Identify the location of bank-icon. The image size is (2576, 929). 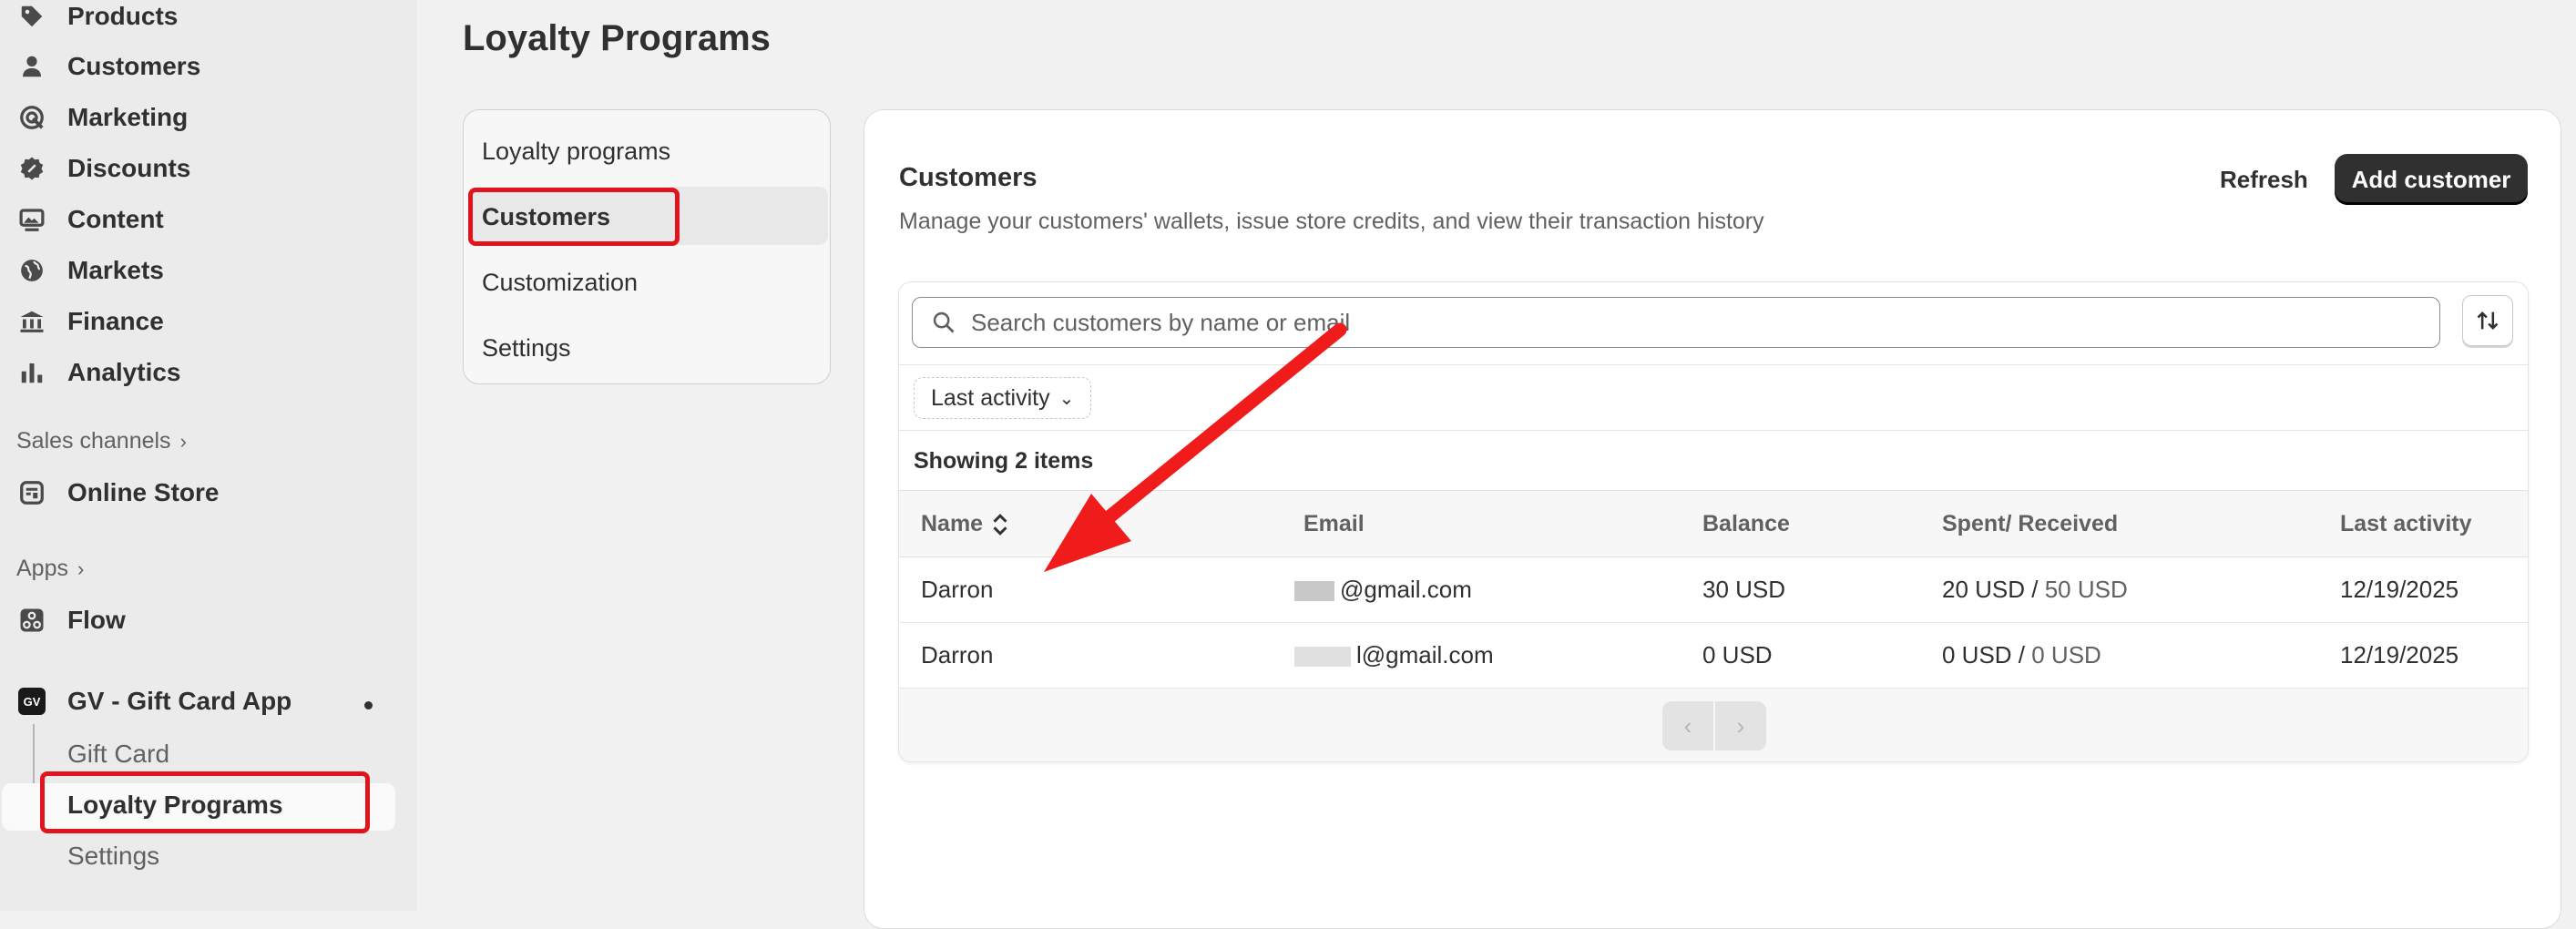
(32, 321).